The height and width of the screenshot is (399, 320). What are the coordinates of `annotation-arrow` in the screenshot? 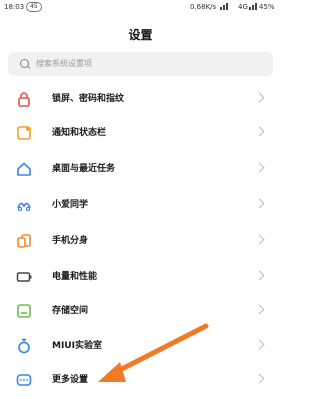 It's located at (153, 352).